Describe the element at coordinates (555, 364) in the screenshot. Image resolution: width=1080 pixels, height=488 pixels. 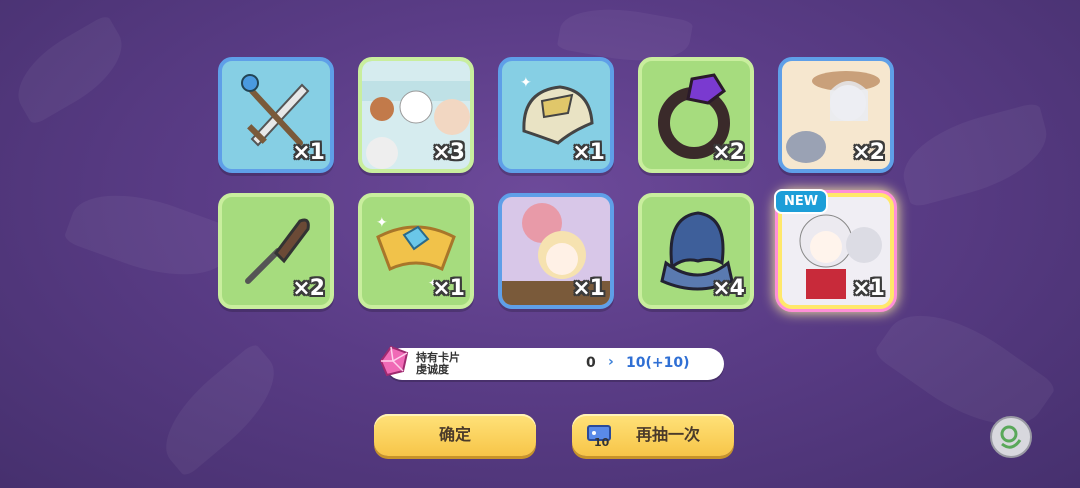
I see `devotion-stat-bar: 持有卡片 虔诚度 0 › 10(+10)` at that location.